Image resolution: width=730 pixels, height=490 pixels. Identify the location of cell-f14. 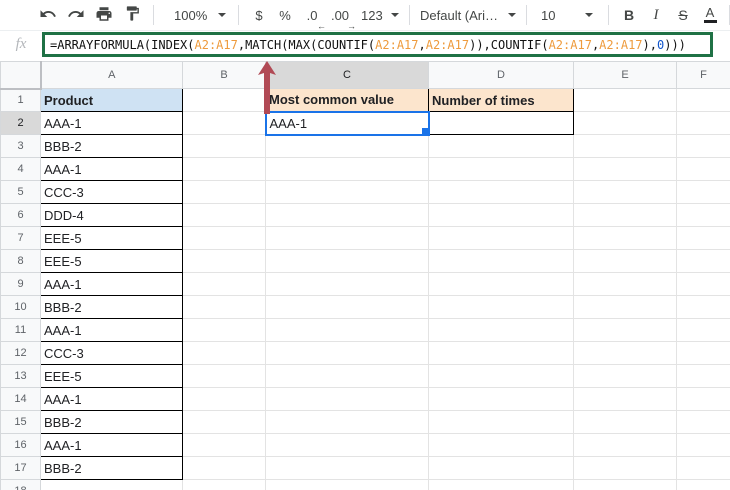
(703, 399).